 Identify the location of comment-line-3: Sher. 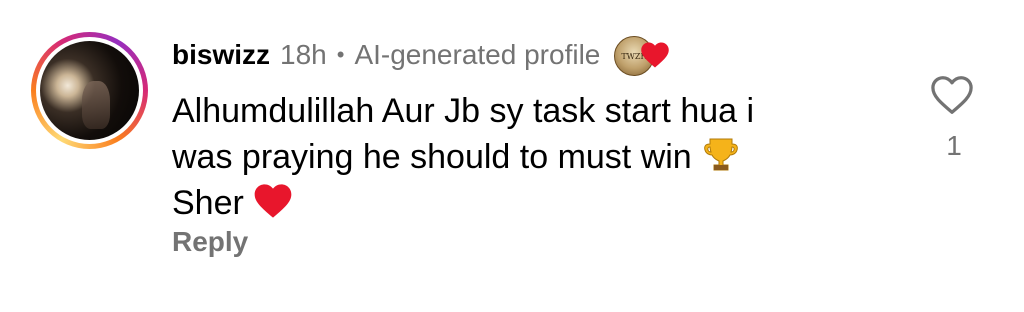
(208, 203).